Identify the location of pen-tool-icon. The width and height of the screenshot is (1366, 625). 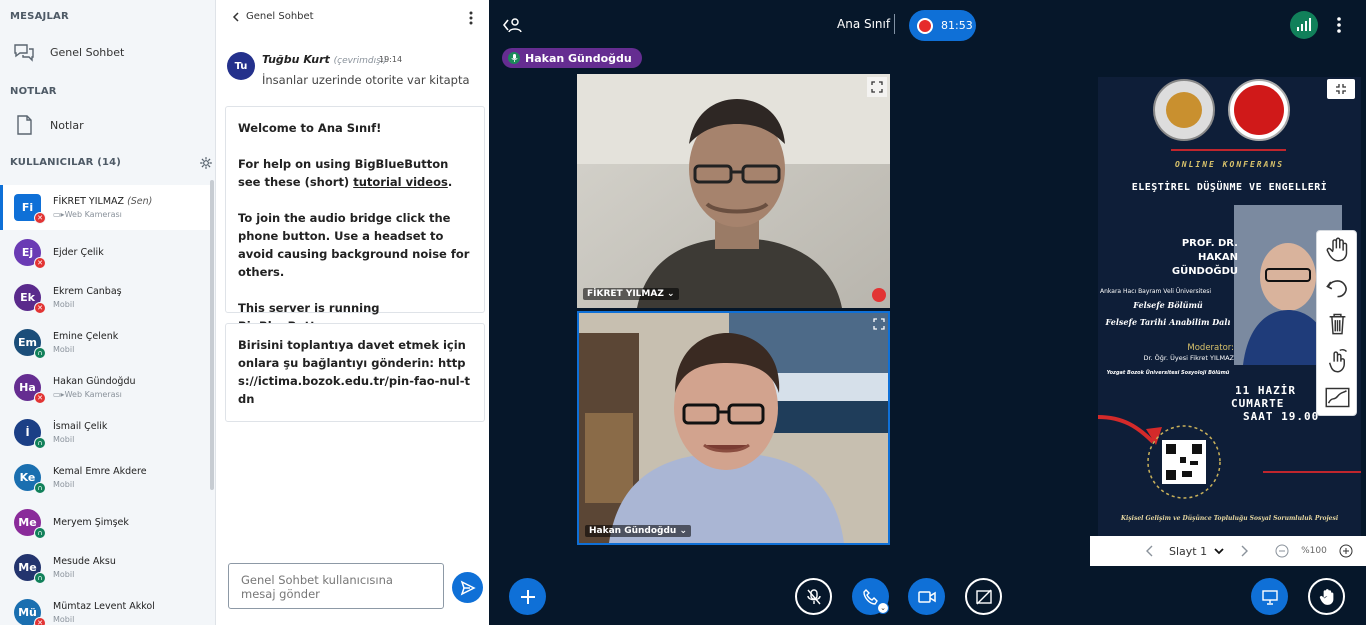
(1337, 397).